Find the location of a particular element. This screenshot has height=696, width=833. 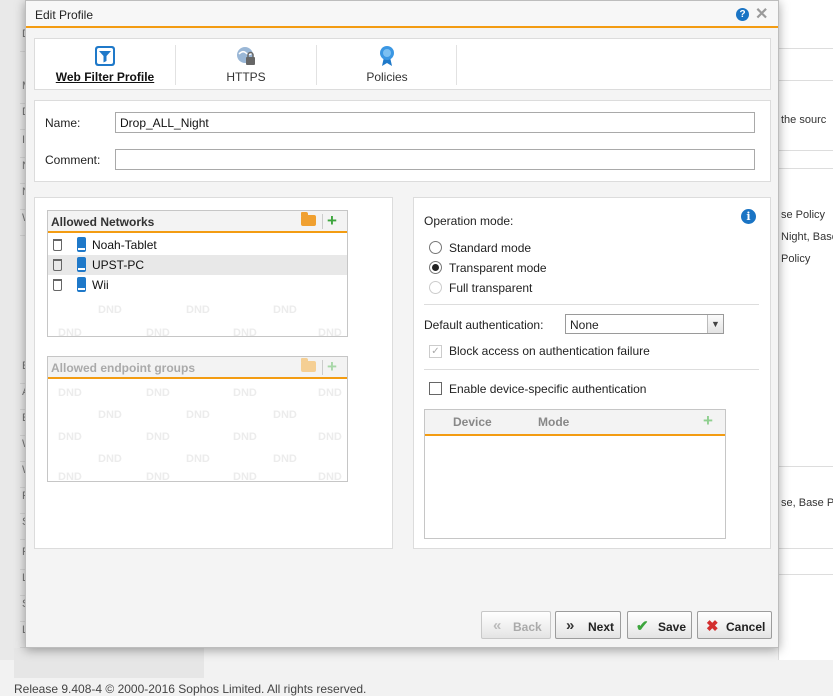

comment-field is located at coordinates (435, 159).